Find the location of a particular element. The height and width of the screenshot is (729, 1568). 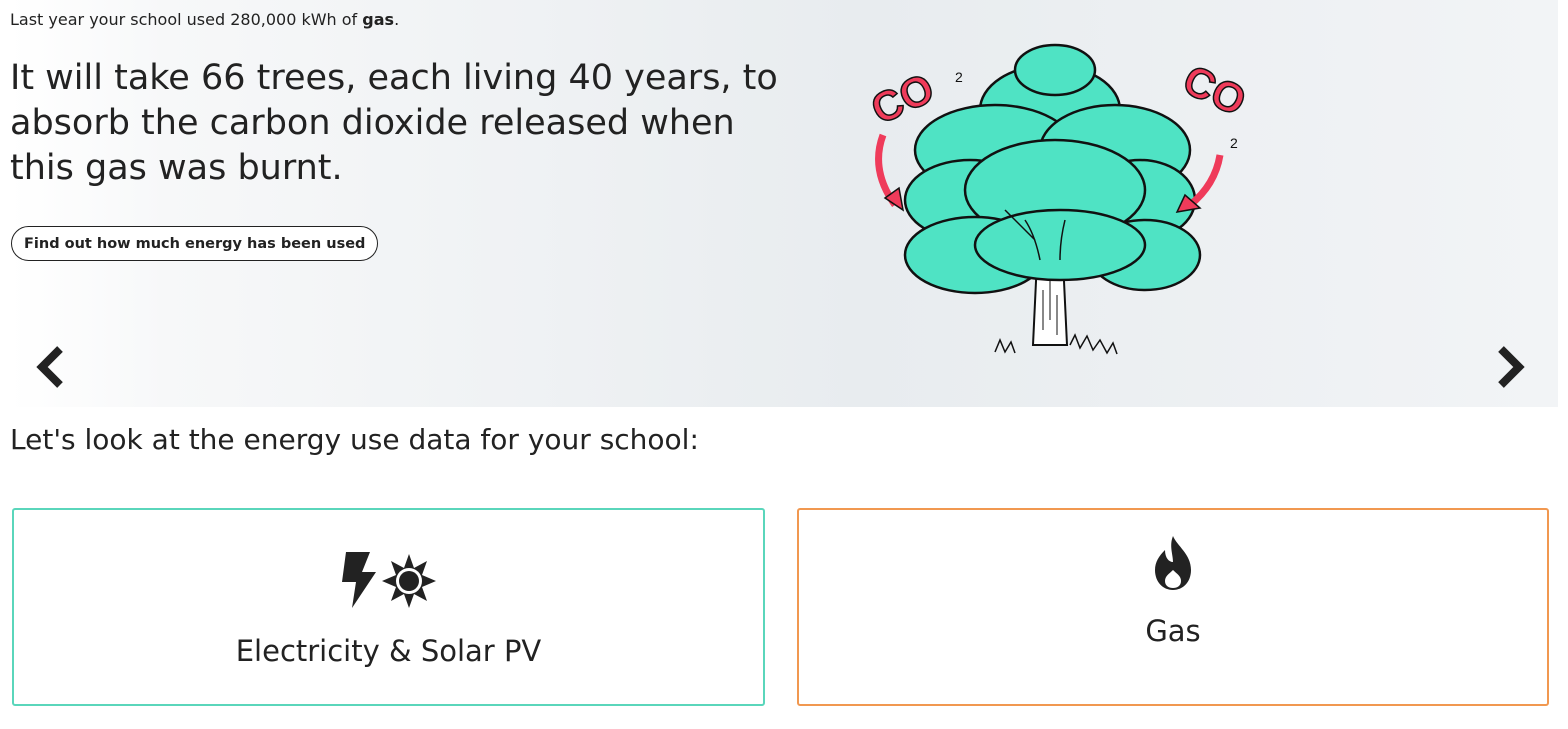

co2-sub-right: 2 is located at coordinates (1234, 143).